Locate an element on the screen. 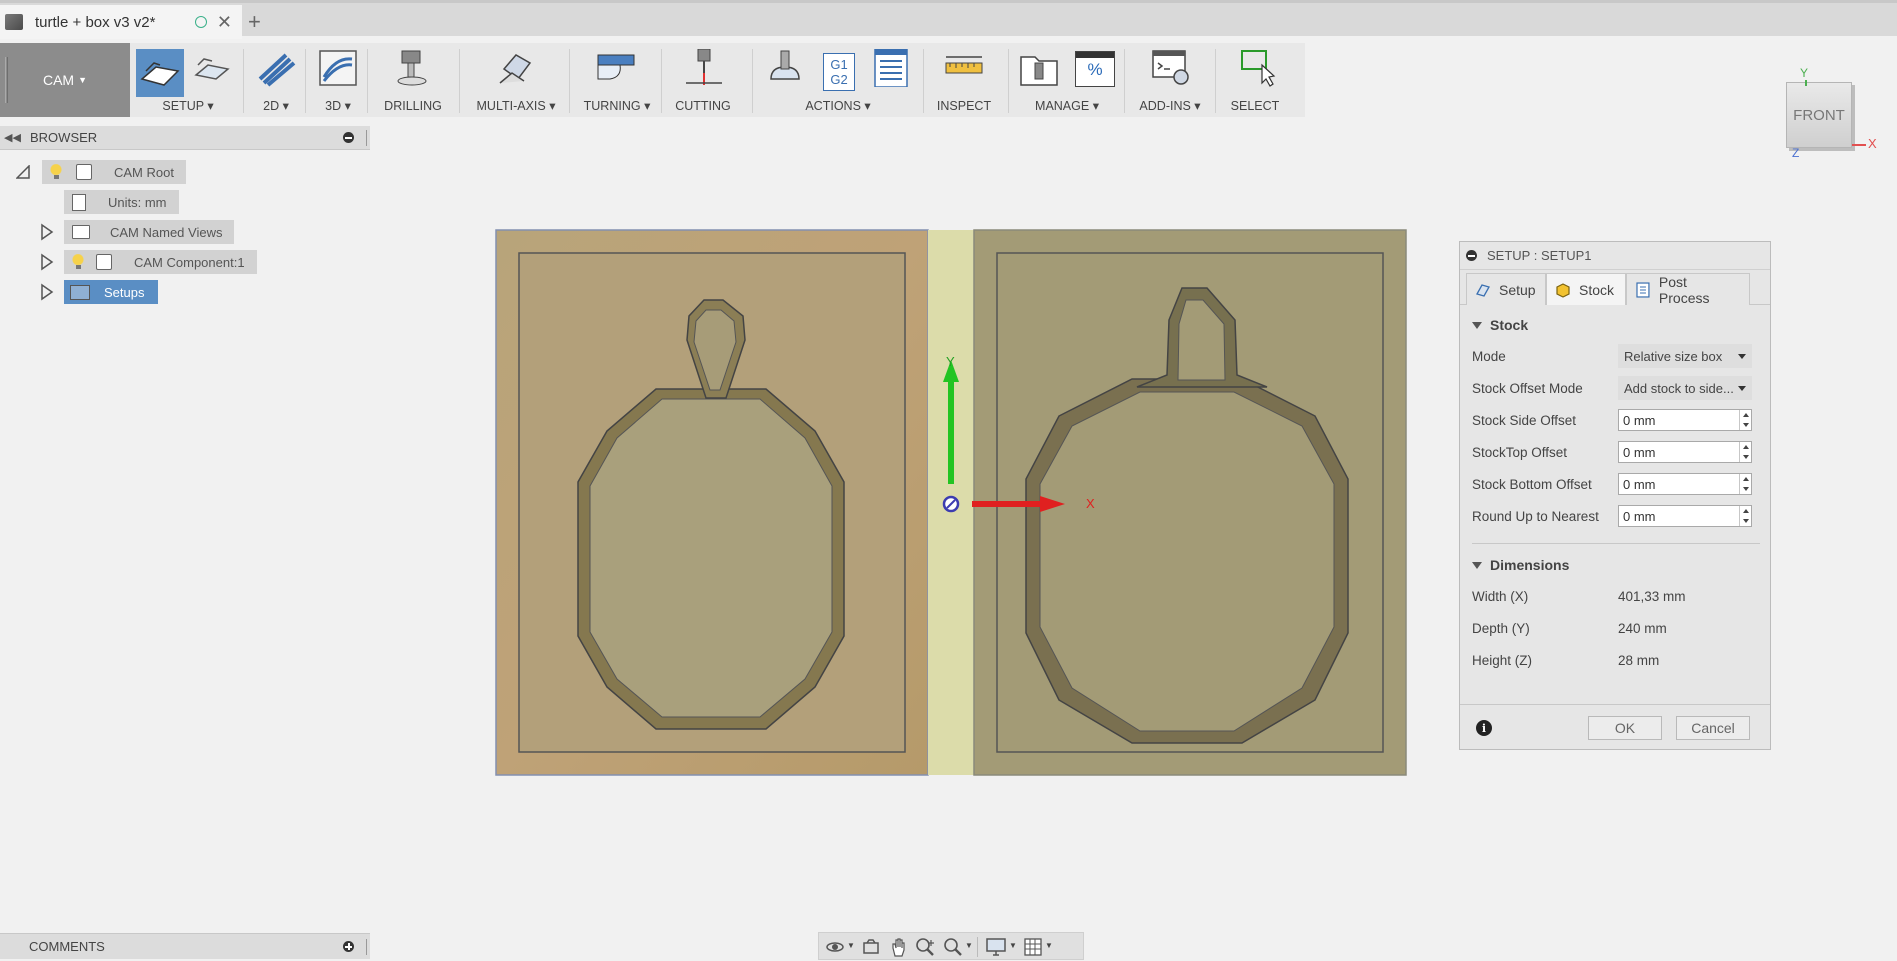 This screenshot has height=961, width=1897. tree-item-units: Units: mm is located at coordinates (121, 202).